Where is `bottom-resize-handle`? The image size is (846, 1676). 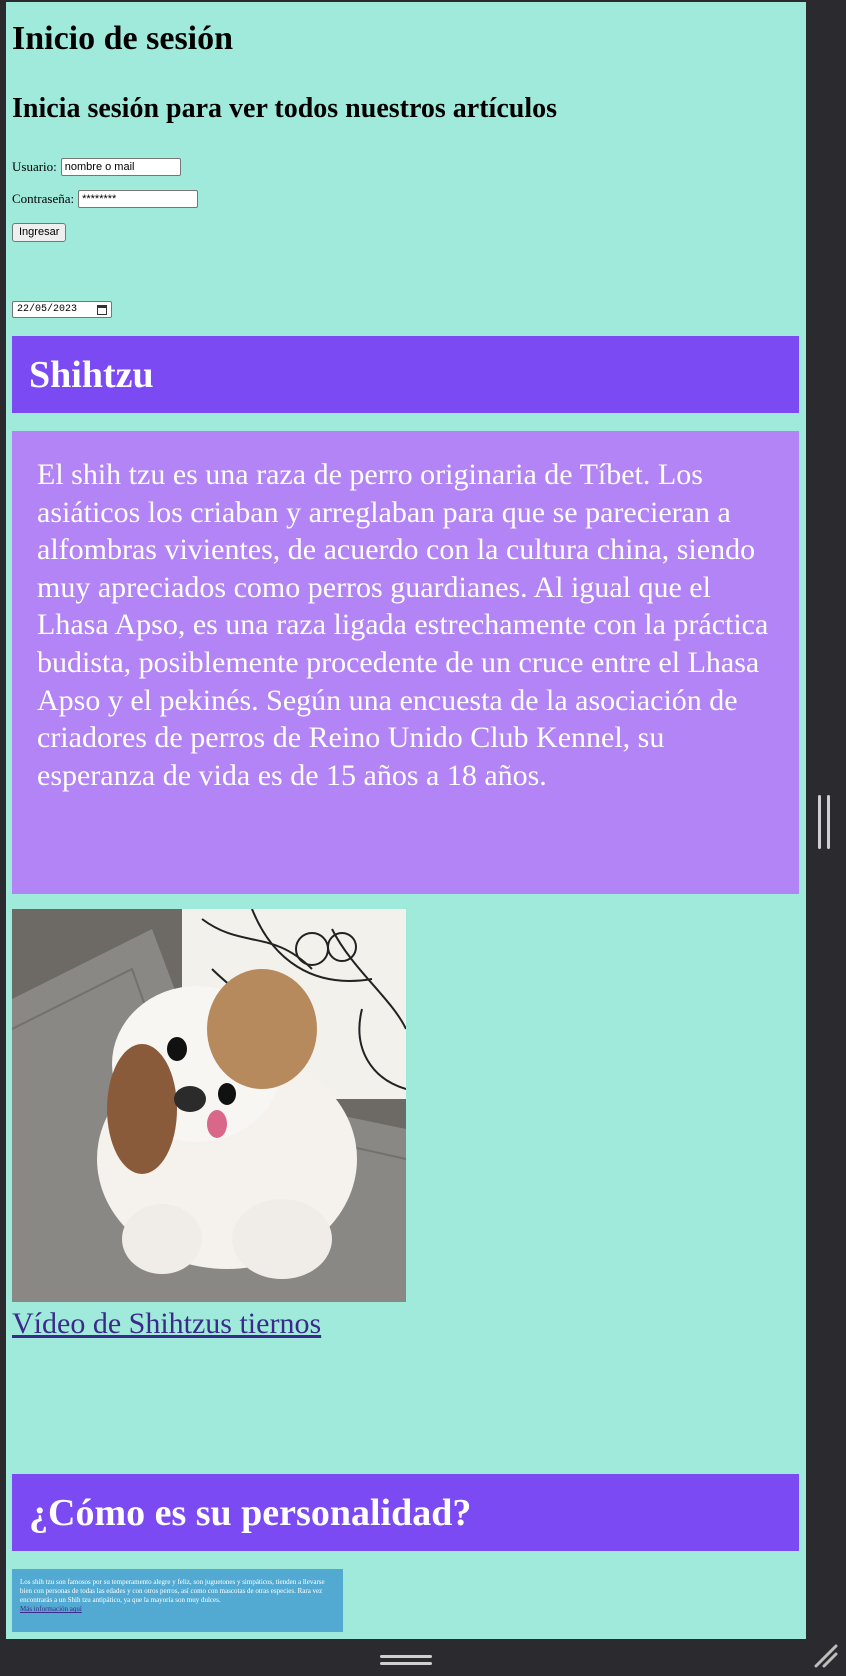
bottom-resize-handle is located at coordinates (406, 1660).